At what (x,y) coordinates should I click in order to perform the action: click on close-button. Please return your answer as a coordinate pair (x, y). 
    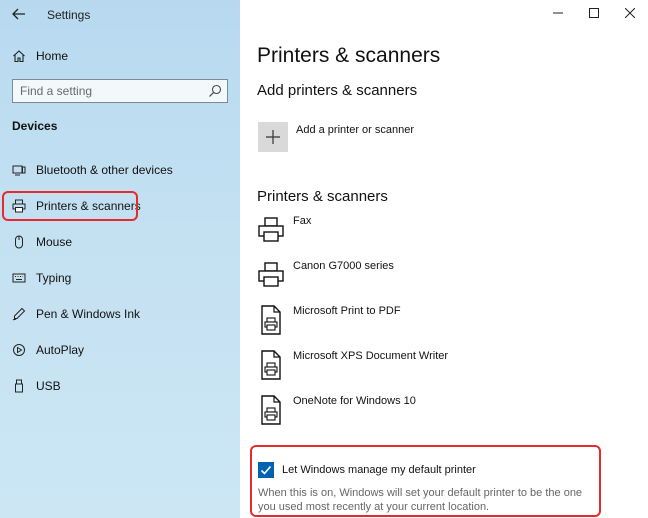
    Looking at the image, I should click on (630, 13).